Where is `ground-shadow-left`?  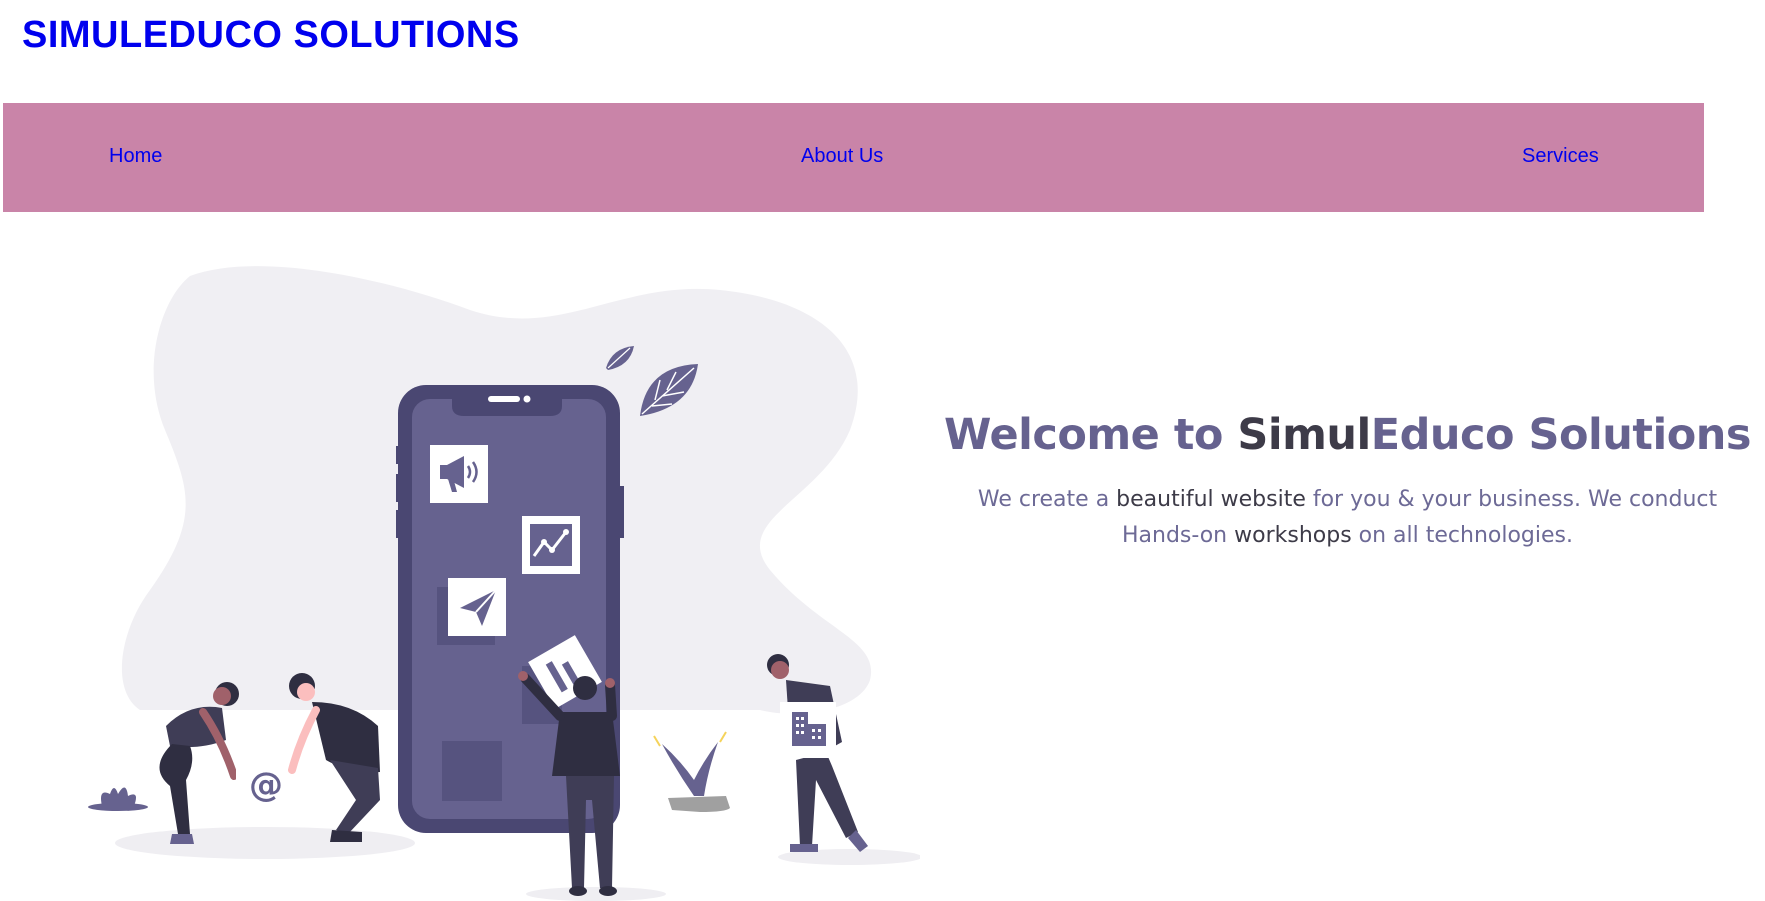
ground-shadow-left is located at coordinates (265, 843).